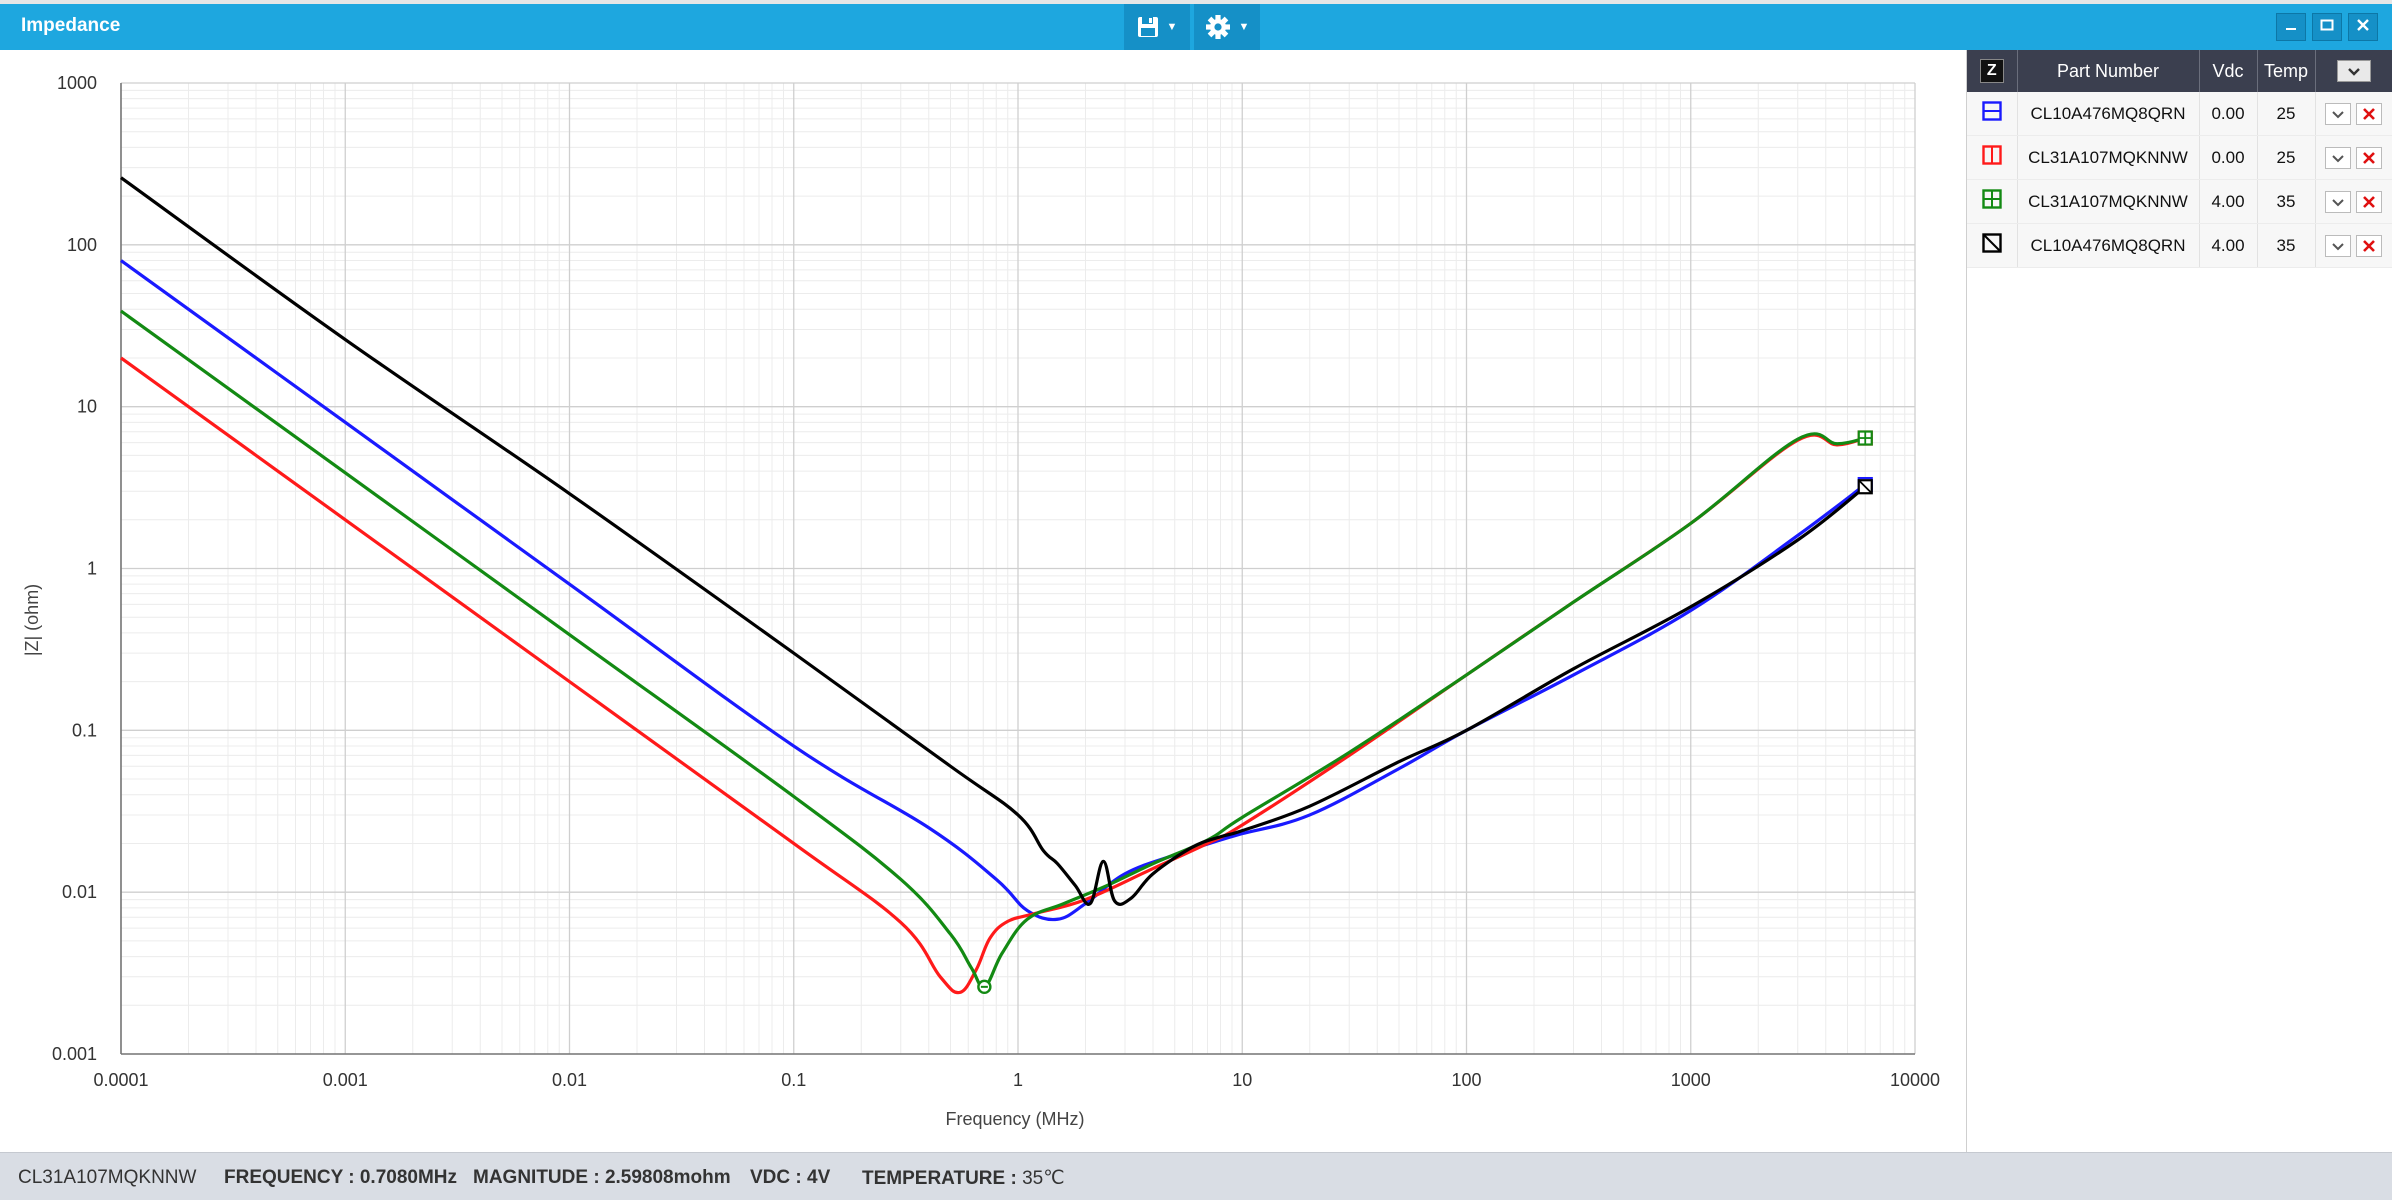 The image size is (2392, 1200). Describe the element at coordinates (74, 1054) in the screenshot. I see `y-tick-label: 0.001` at that location.